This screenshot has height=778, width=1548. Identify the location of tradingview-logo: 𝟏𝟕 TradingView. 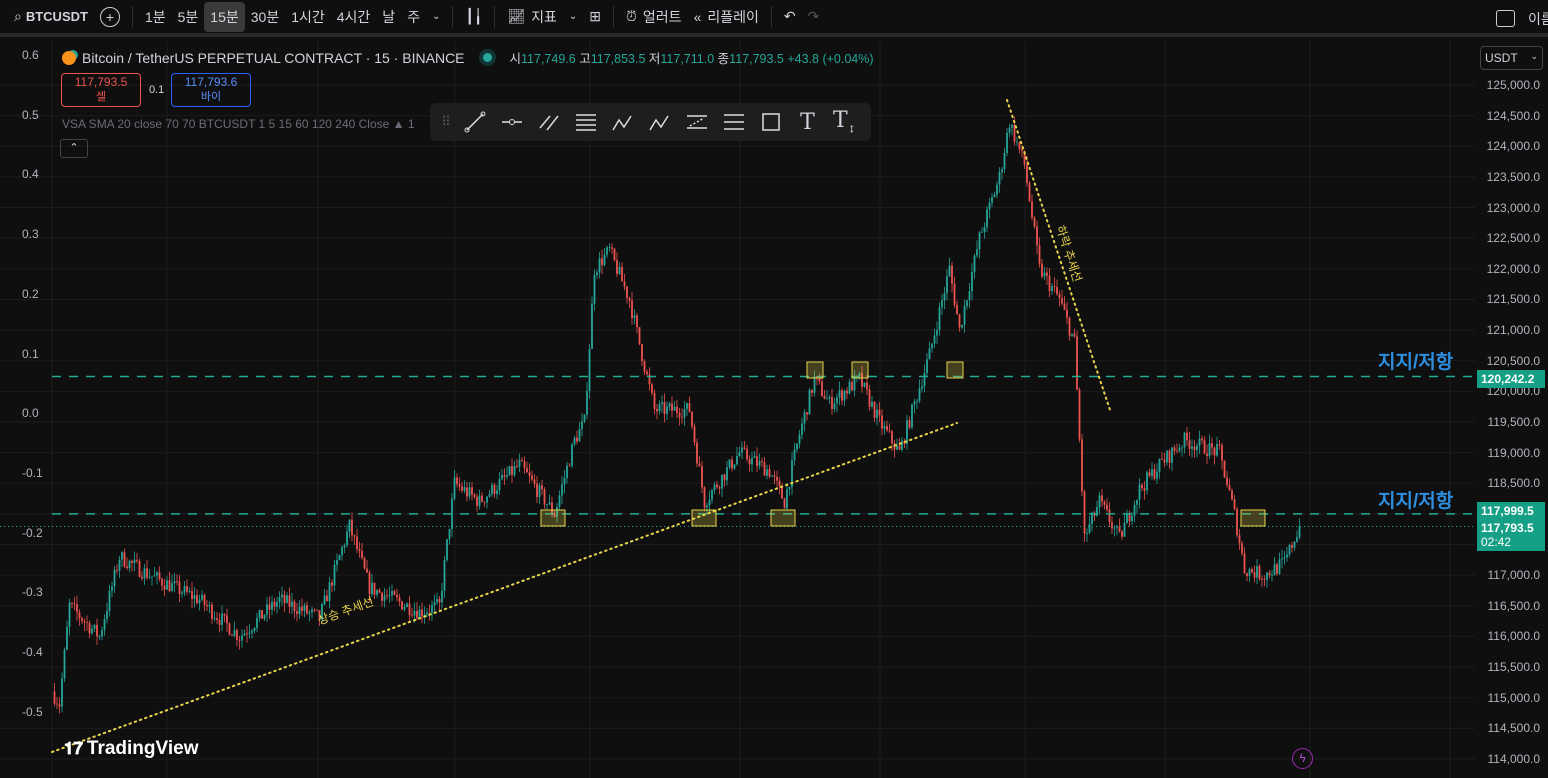
(131, 749).